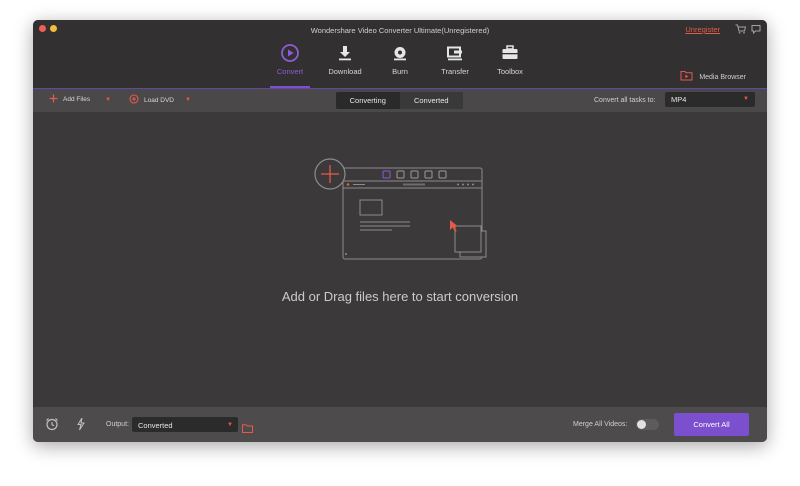 The image size is (800, 486). I want to click on cart-icon, so click(741, 30).